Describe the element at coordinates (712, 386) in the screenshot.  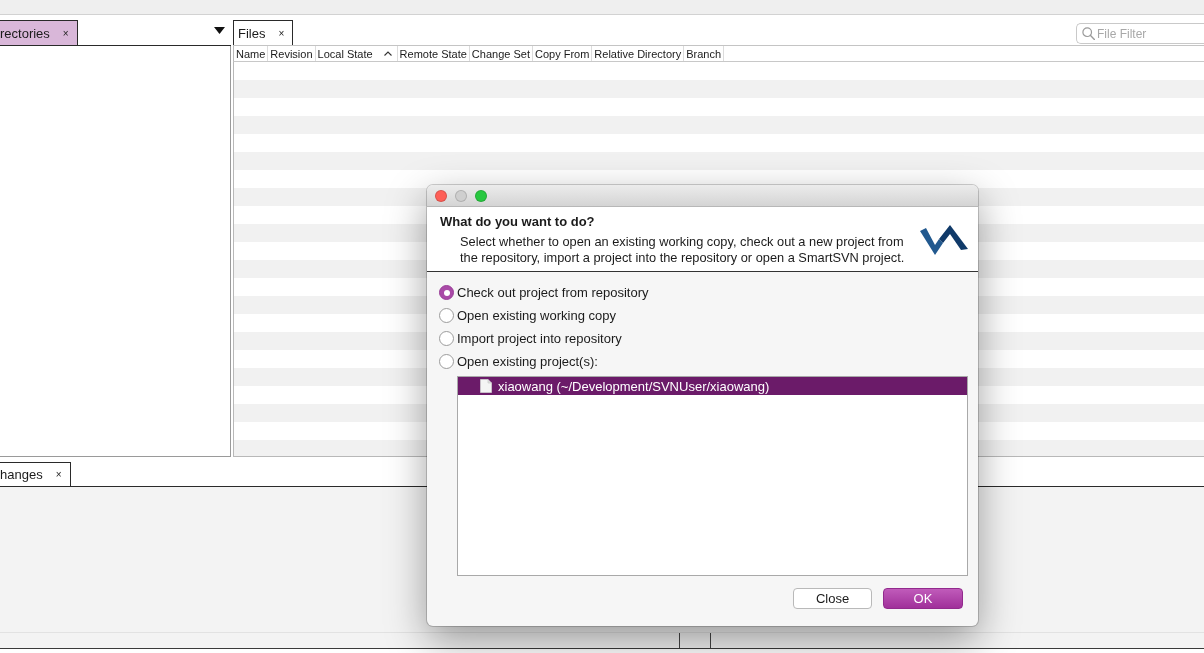
I see `project-list-item: xiaowang (~/Development/SVNUser/xiaowang)` at that location.